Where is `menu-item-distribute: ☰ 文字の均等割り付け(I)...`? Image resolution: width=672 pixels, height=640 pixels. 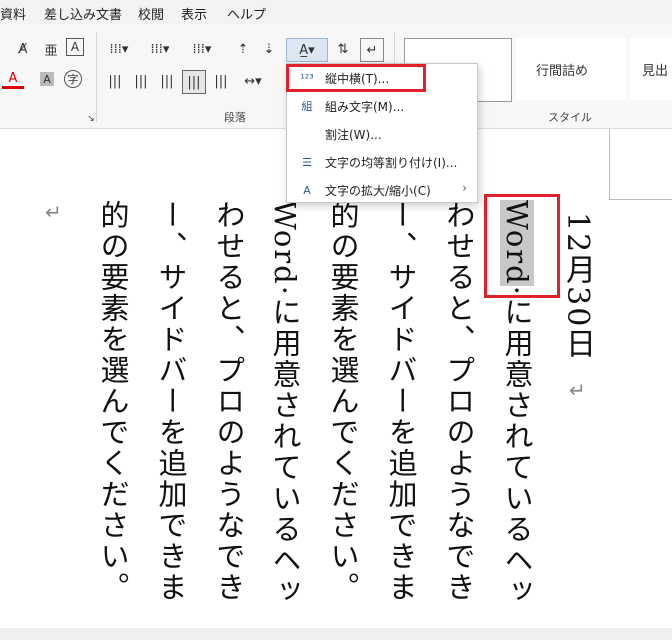 menu-item-distribute: ☰ 文字の均等割り付け(I)... is located at coordinates (382, 162).